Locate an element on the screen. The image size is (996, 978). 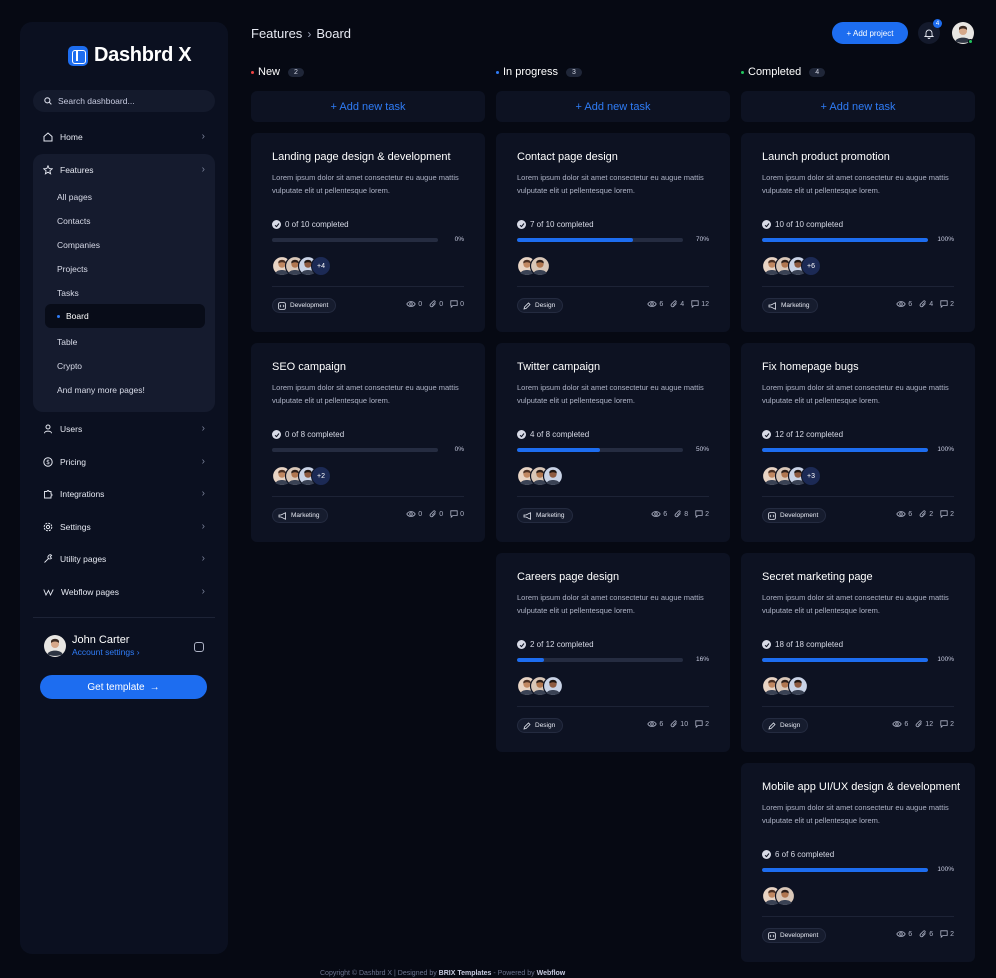
sidebar-item-users: Users › is located at coordinates (124, 429).